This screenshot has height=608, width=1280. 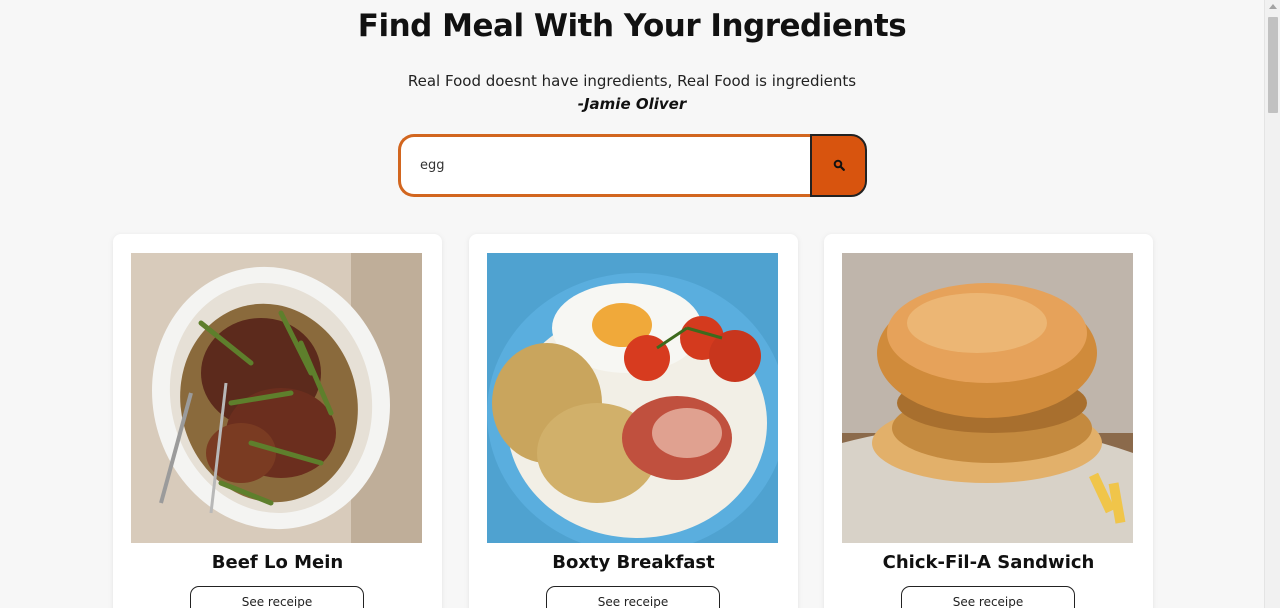 I want to click on search-icon, so click(x=839, y=165).